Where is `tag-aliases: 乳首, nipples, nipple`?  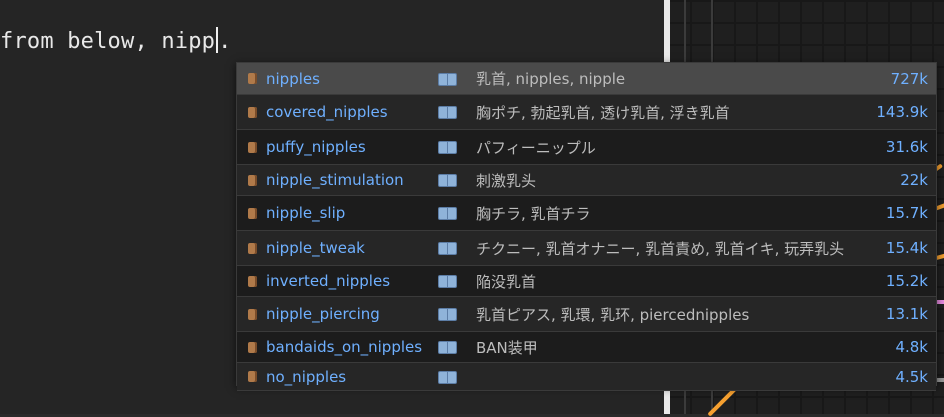
tag-aliases: 乳首, nipples, nipple is located at coordinates (551, 79).